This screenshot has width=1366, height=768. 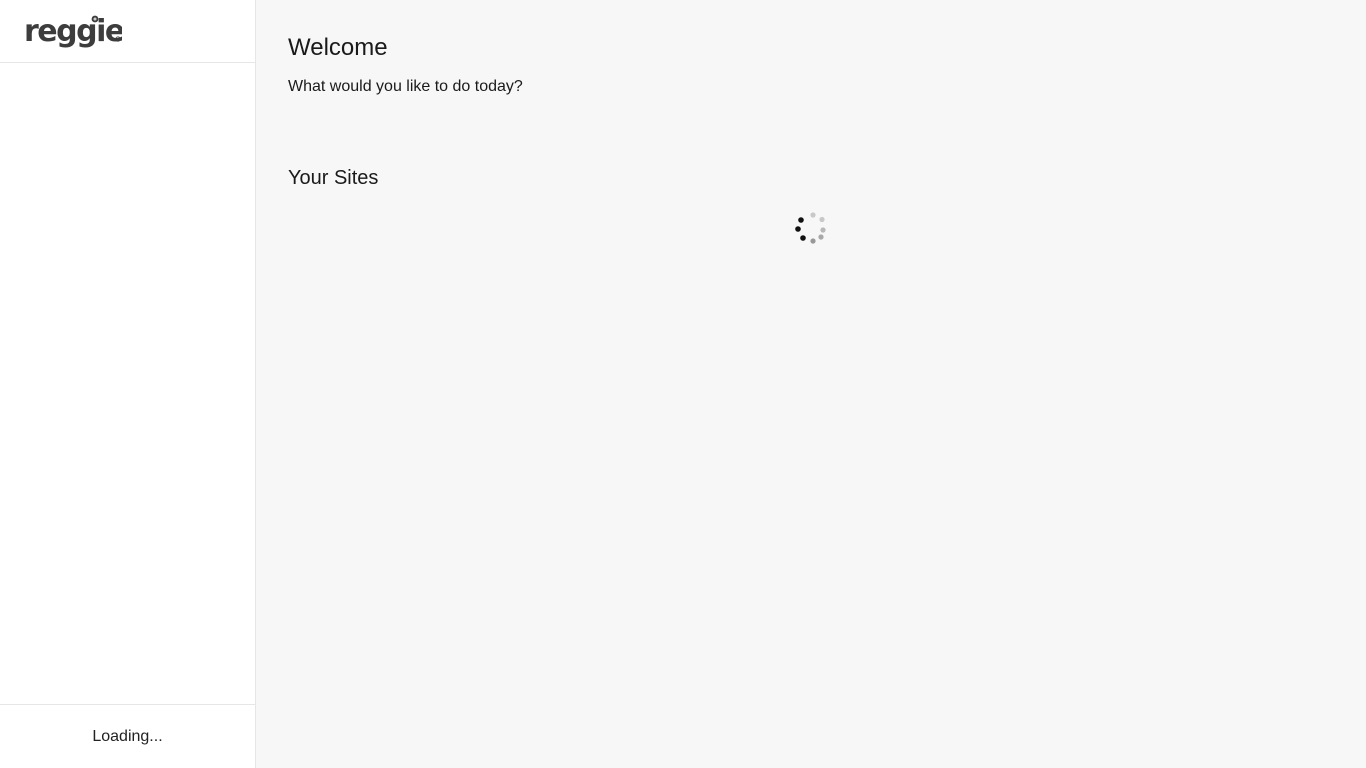 I want to click on sidebar-header: reggie, so click(x=127, y=31).